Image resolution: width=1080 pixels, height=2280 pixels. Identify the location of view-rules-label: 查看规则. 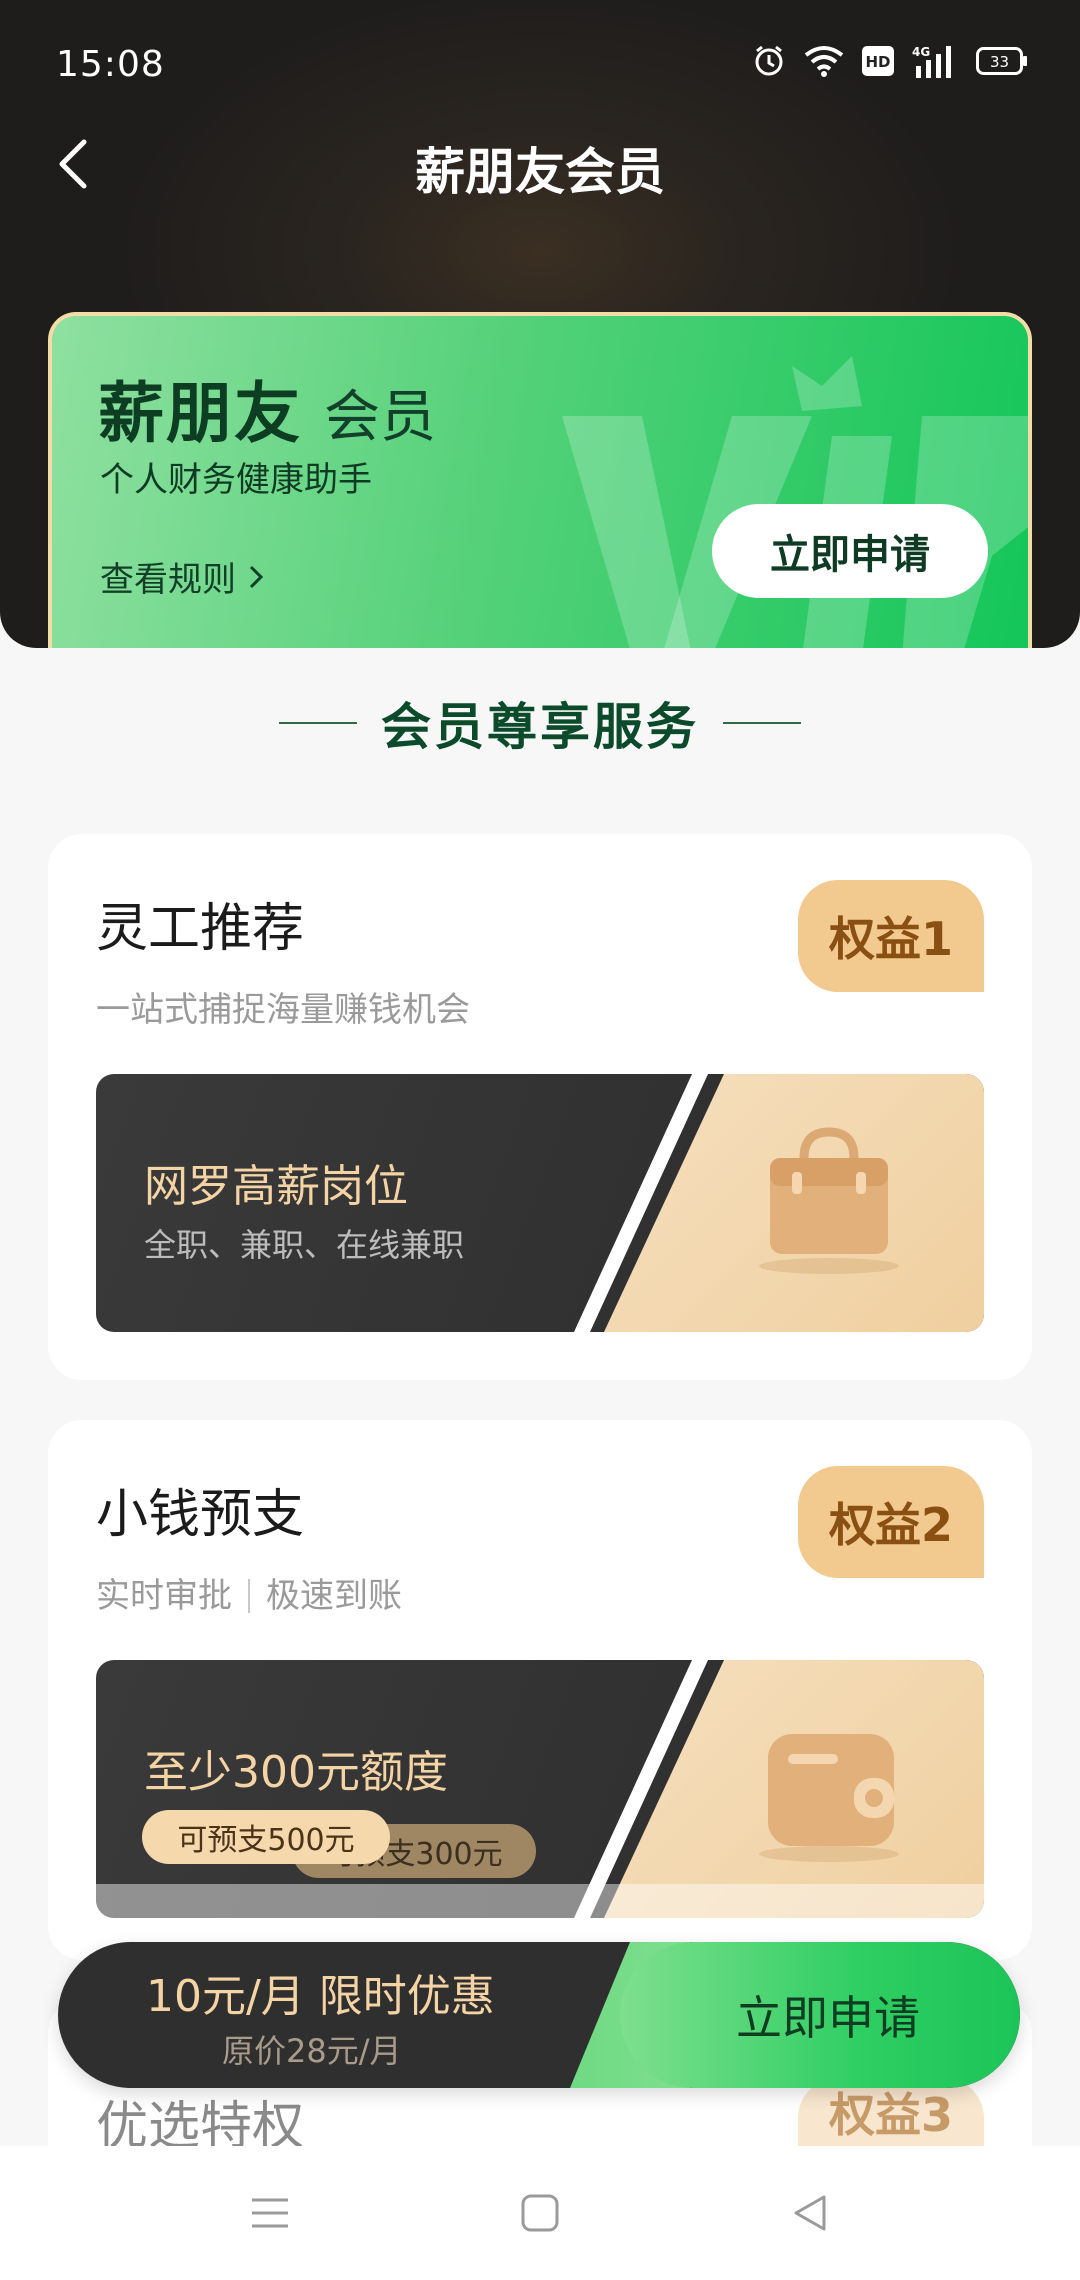
(168, 580).